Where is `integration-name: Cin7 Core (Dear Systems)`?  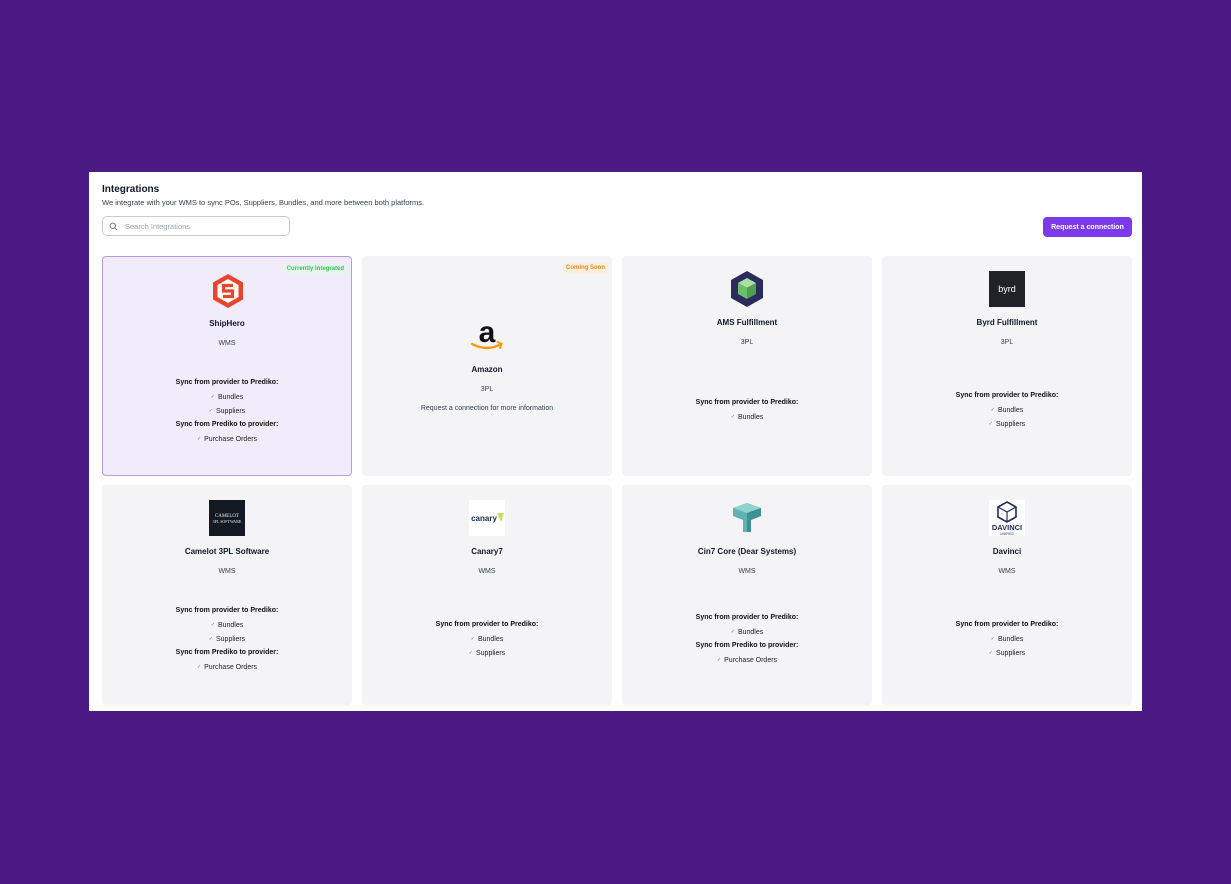
integration-name: Cin7 Core (Dear Systems) is located at coordinates (747, 551).